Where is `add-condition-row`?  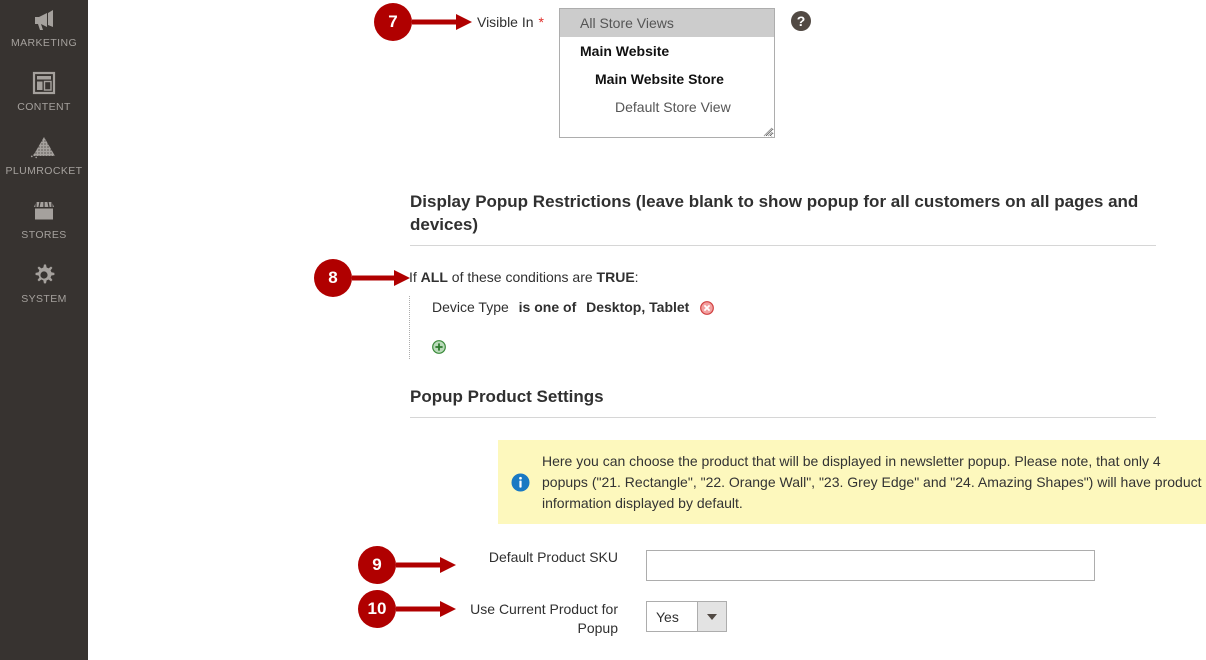 add-condition-row is located at coordinates (678, 339).